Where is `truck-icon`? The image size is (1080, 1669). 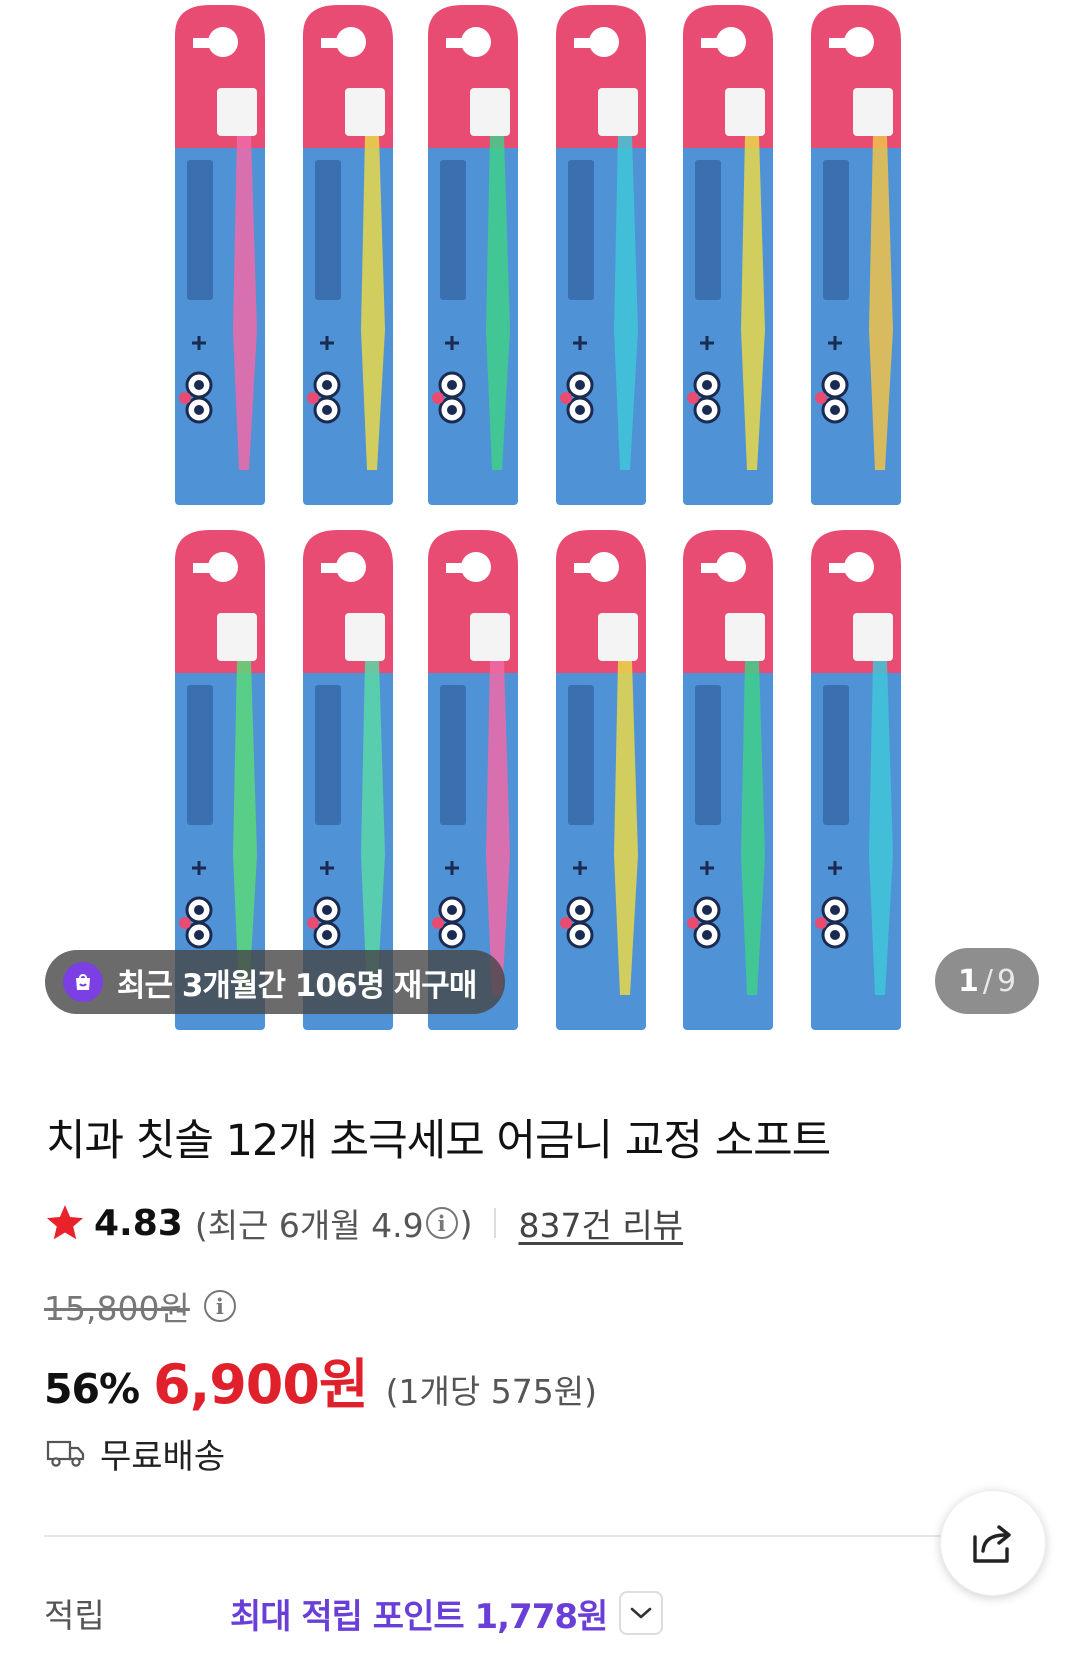 truck-icon is located at coordinates (65, 1453).